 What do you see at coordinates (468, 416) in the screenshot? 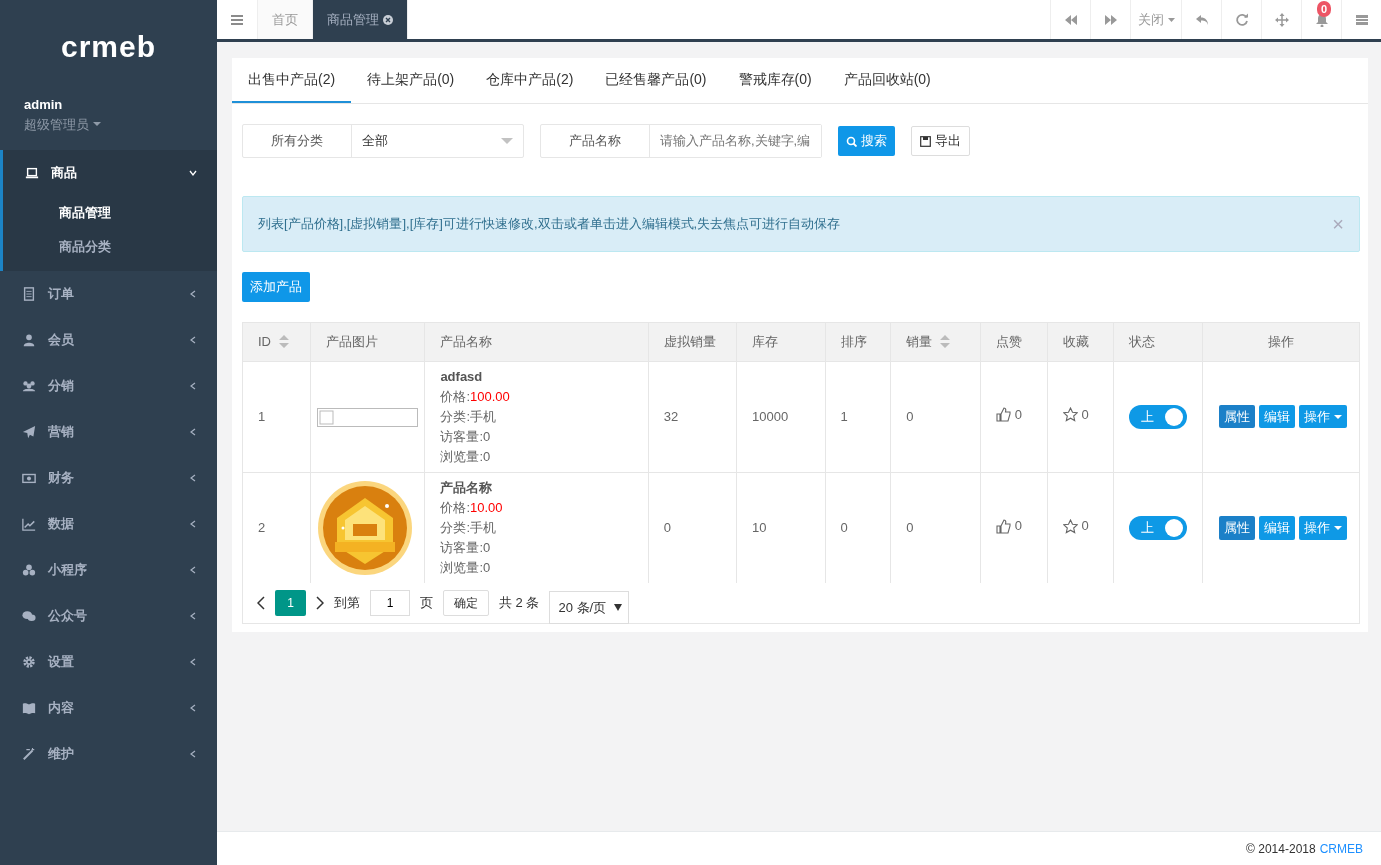
I see `category-text: 分类:手机` at bounding box center [468, 416].